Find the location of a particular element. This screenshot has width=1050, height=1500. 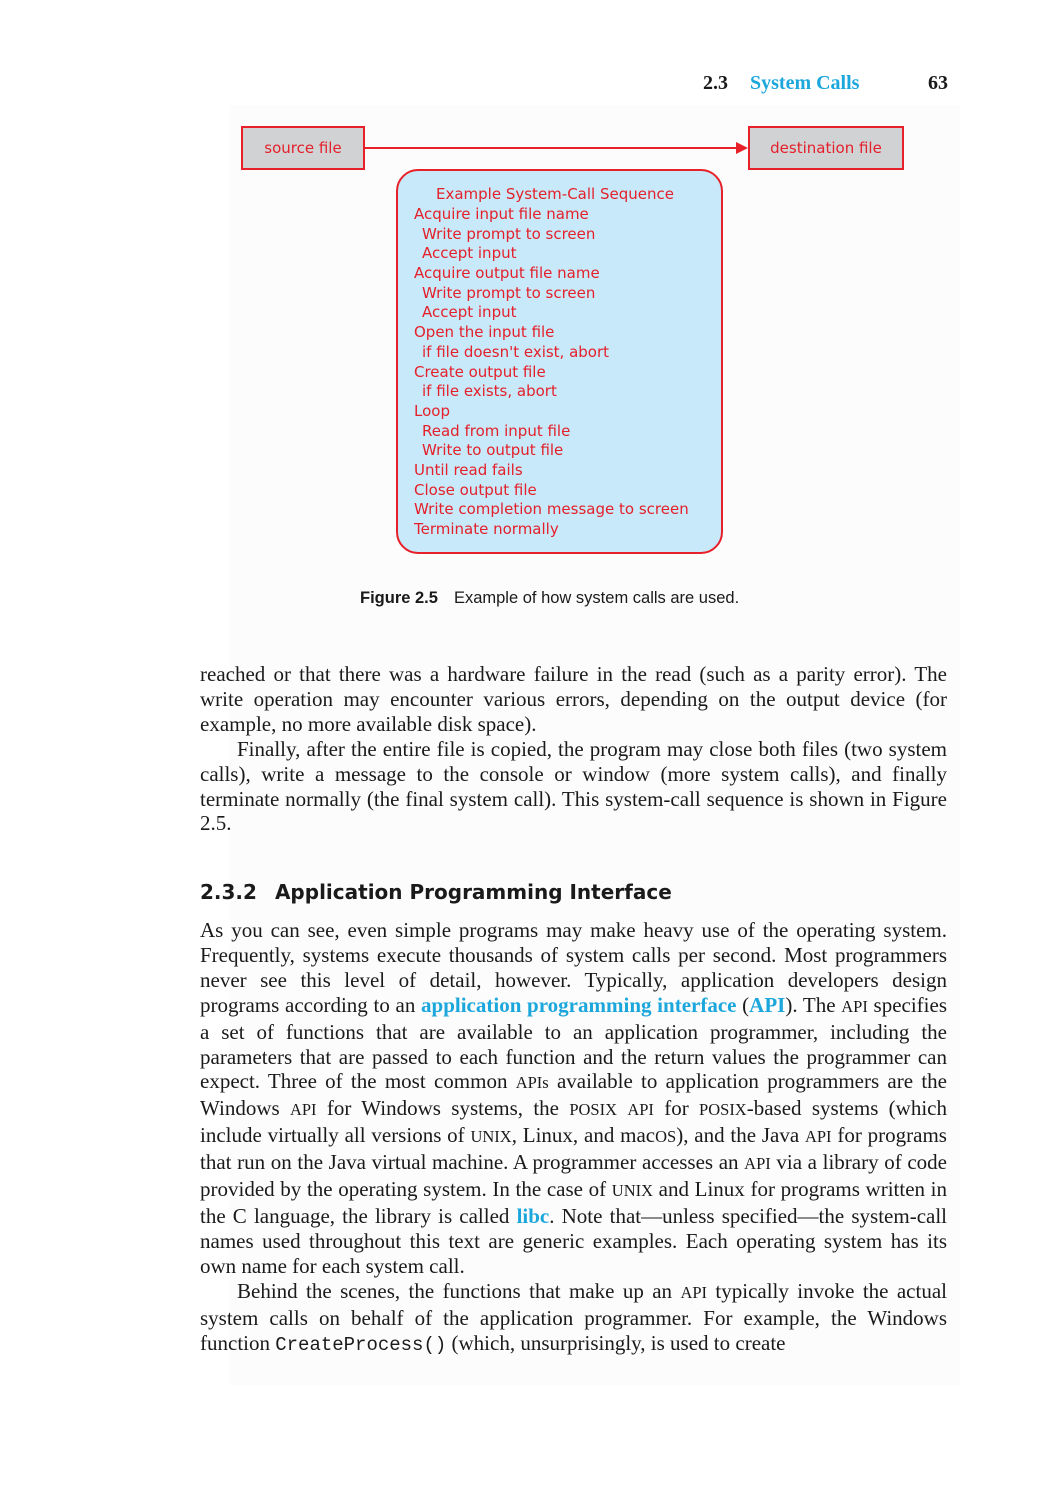

source-file-box: source file is located at coordinates (303, 148).